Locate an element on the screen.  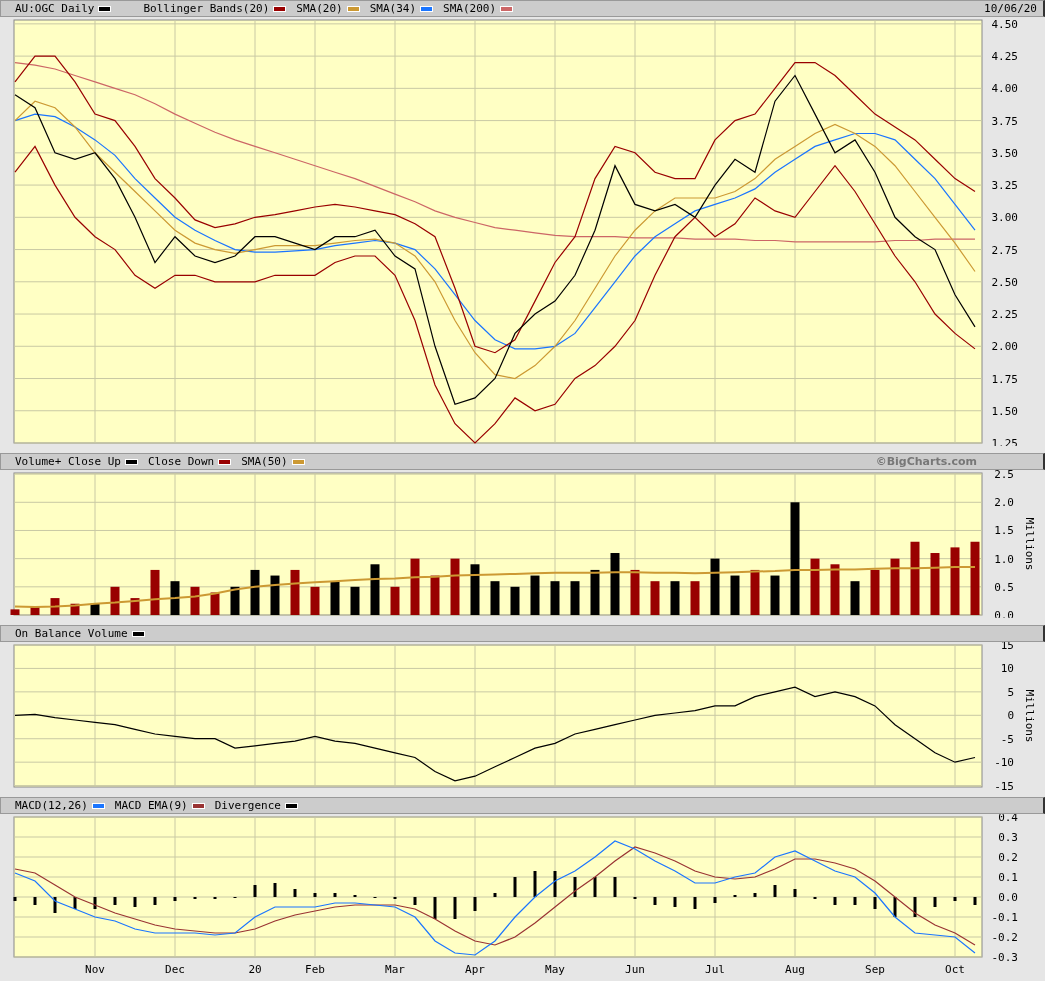
axis-label: 5 is located at coordinates (1010, 692).